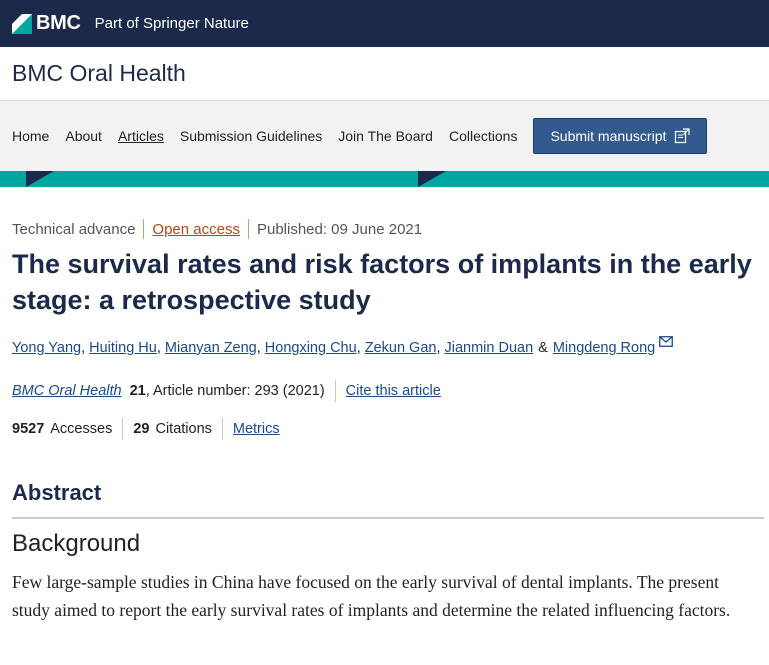  Describe the element at coordinates (74, 229) in the screenshot. I see `article-type: Technical advance` at that location.